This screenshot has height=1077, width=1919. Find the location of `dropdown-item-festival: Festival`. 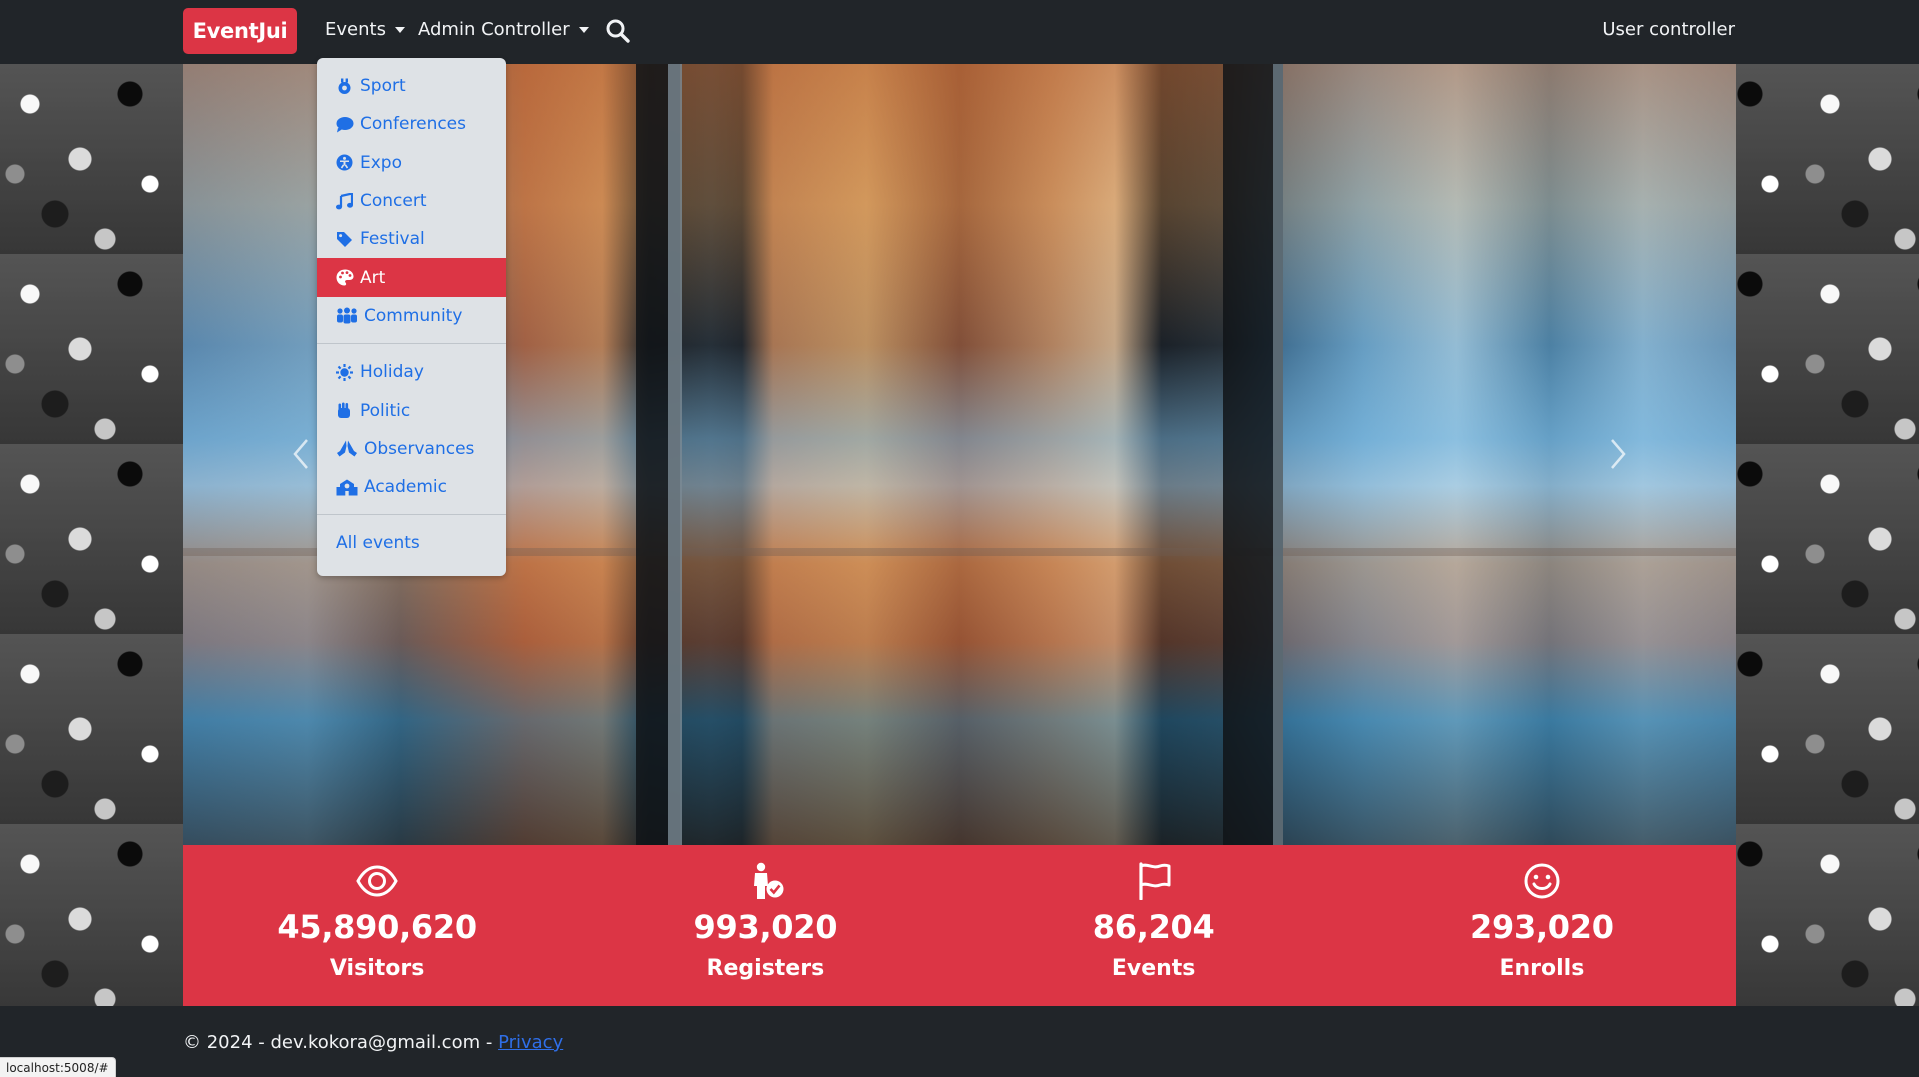

dropdown-item-festival: Festival is located at coordinates (411, 239).